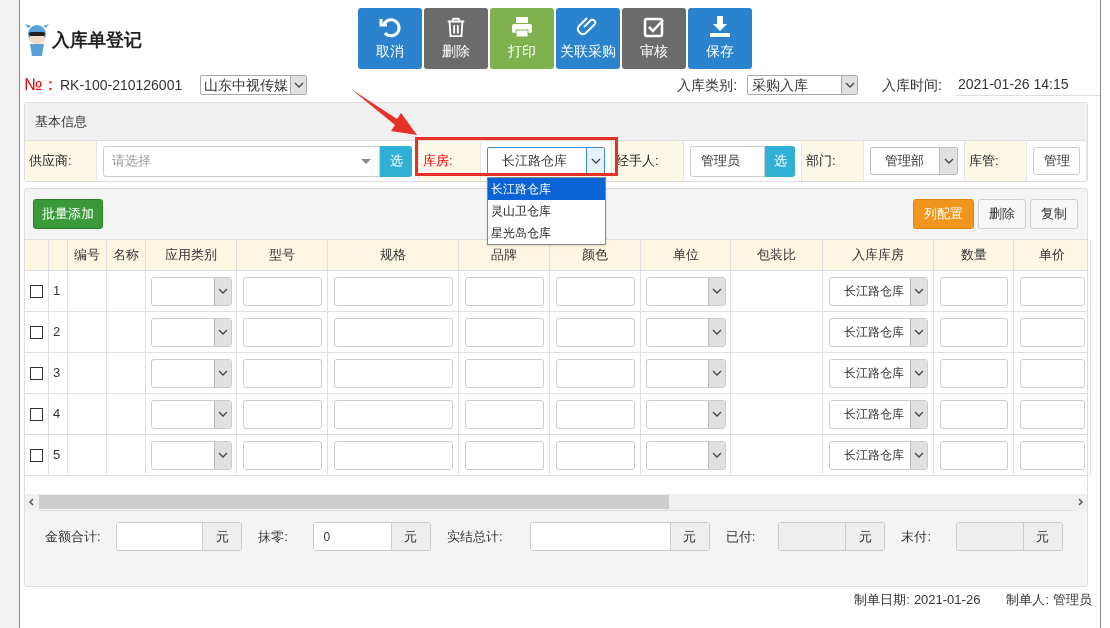 The image size is (1110, 628). Describe the element at coordinates (253, 85) in the screenshot. I see `company-select: 山东中视传媒` at that location.